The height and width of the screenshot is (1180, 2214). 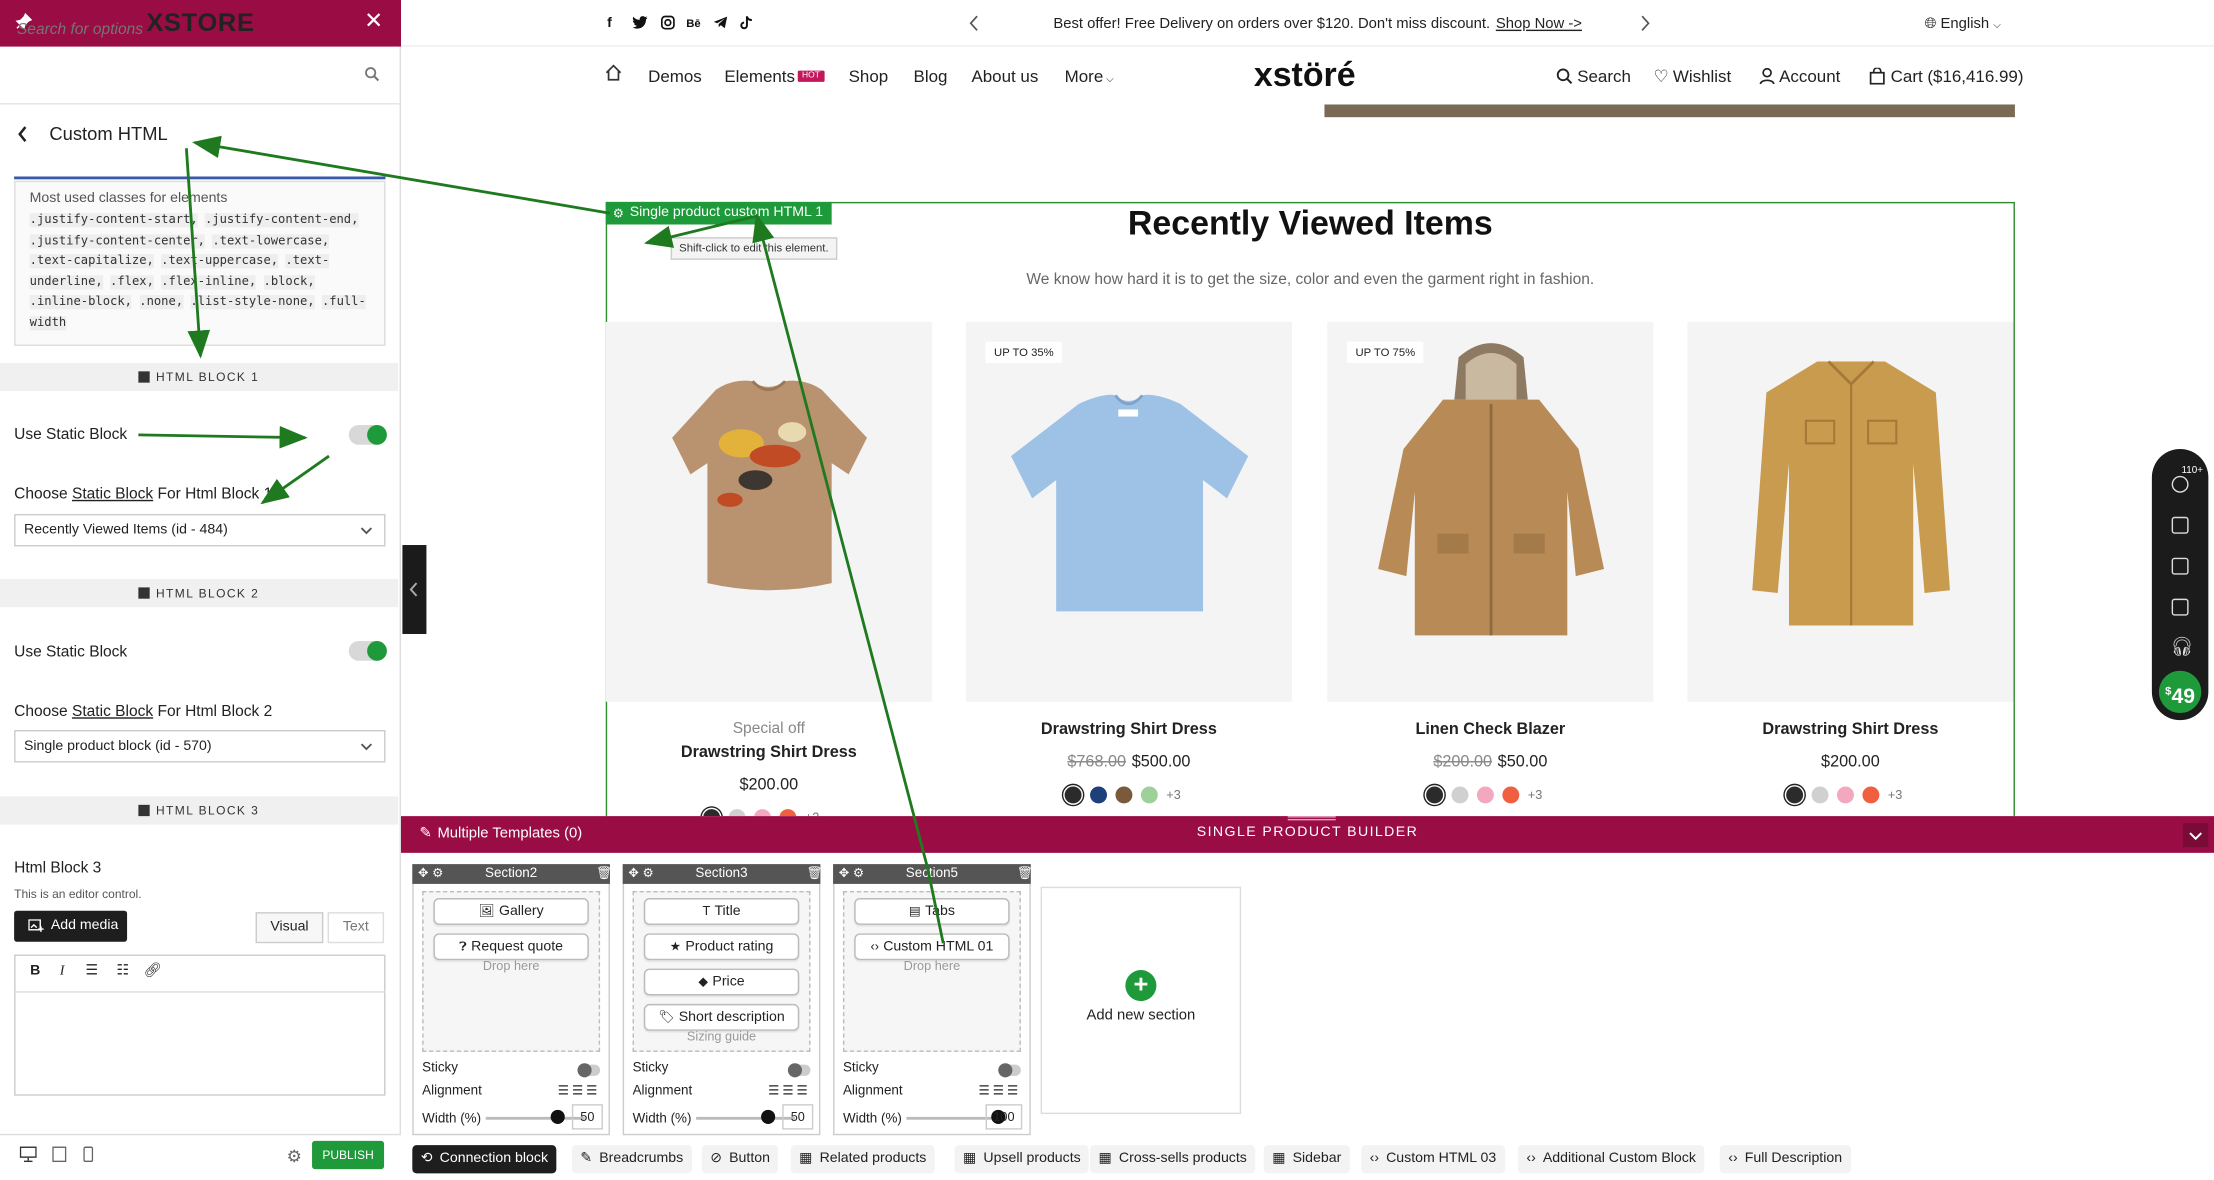 What do you see at coordinates (88, 1154) in the screenshot?
I see `mobile-preview-icon` at bounding box center [88, 1154].